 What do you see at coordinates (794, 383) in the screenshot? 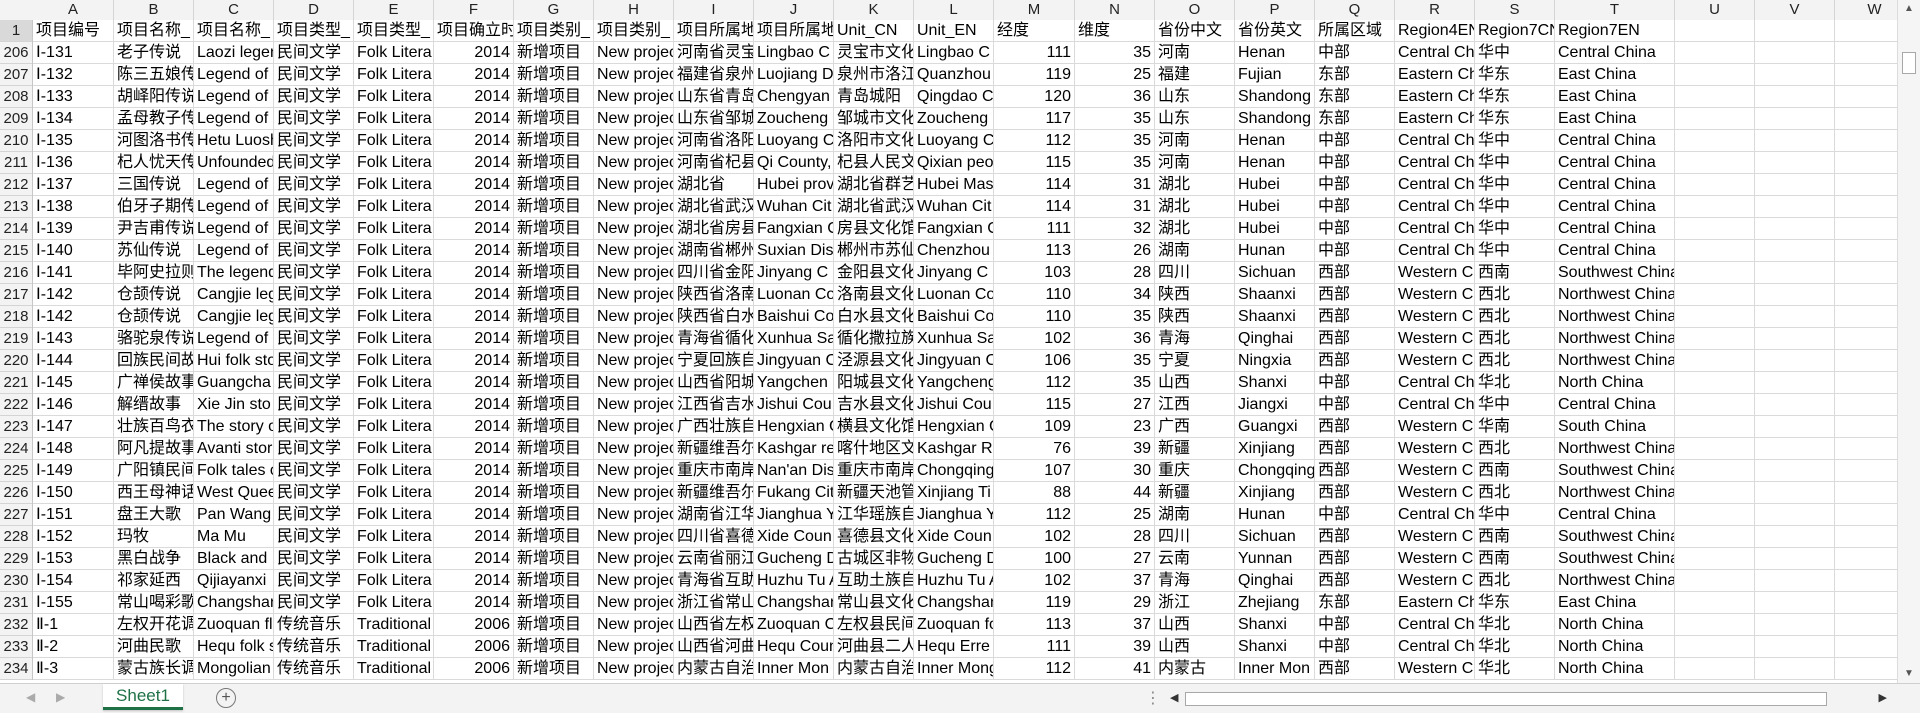
I see `table-cell: Yangchen` at bounding box center [794, 383].